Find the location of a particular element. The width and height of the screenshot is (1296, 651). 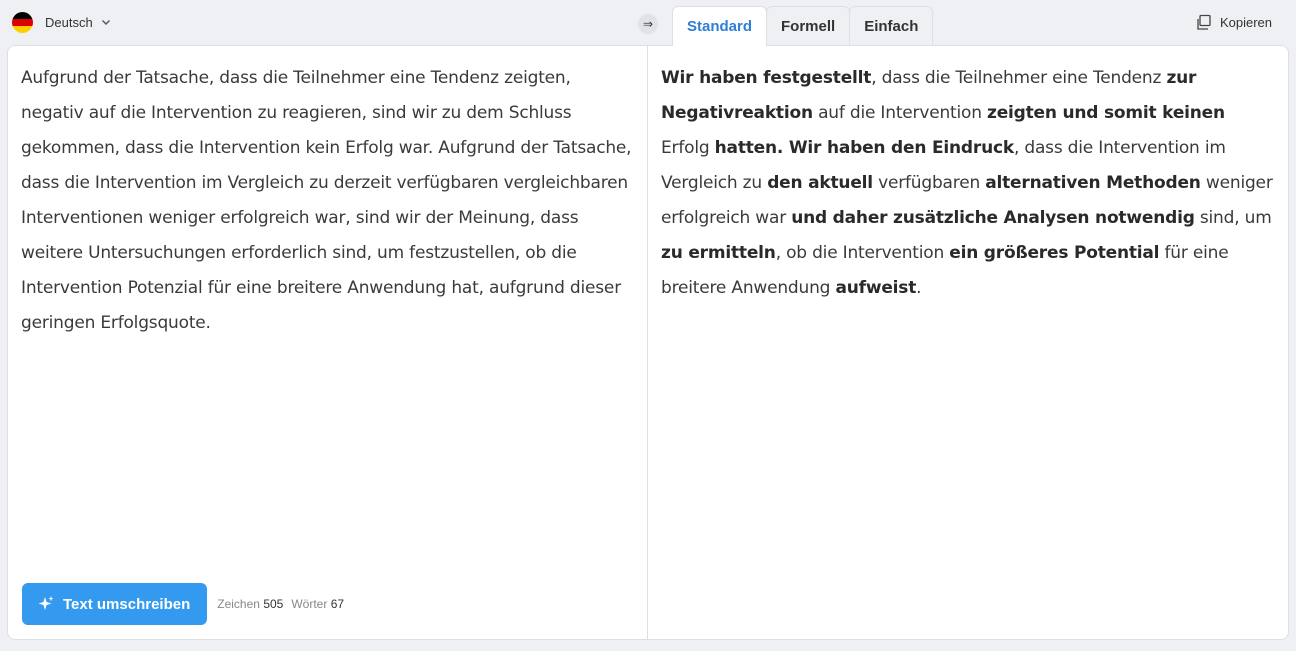

swap-direction-icon: ⇒ is located at coordinates (648, 24).